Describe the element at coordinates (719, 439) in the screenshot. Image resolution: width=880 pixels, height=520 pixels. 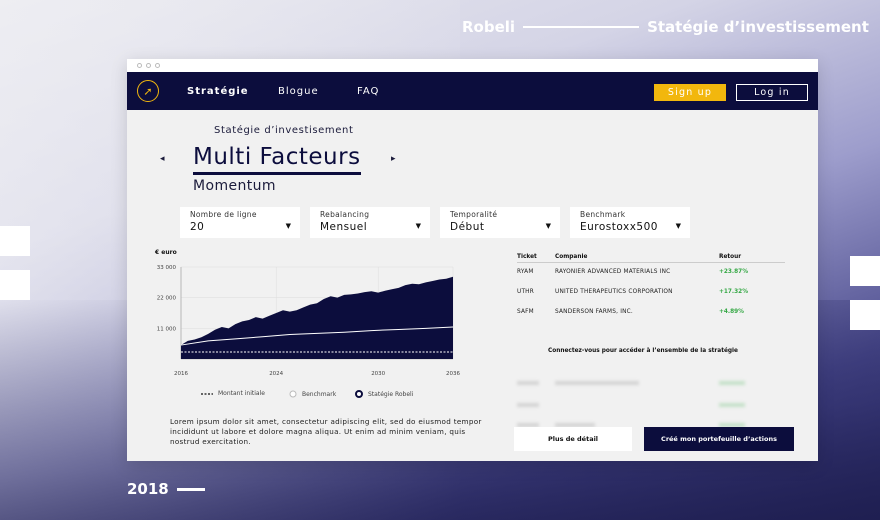
I see `create-portfolio-button: Créé mon portefeuille d’actions` at that location.